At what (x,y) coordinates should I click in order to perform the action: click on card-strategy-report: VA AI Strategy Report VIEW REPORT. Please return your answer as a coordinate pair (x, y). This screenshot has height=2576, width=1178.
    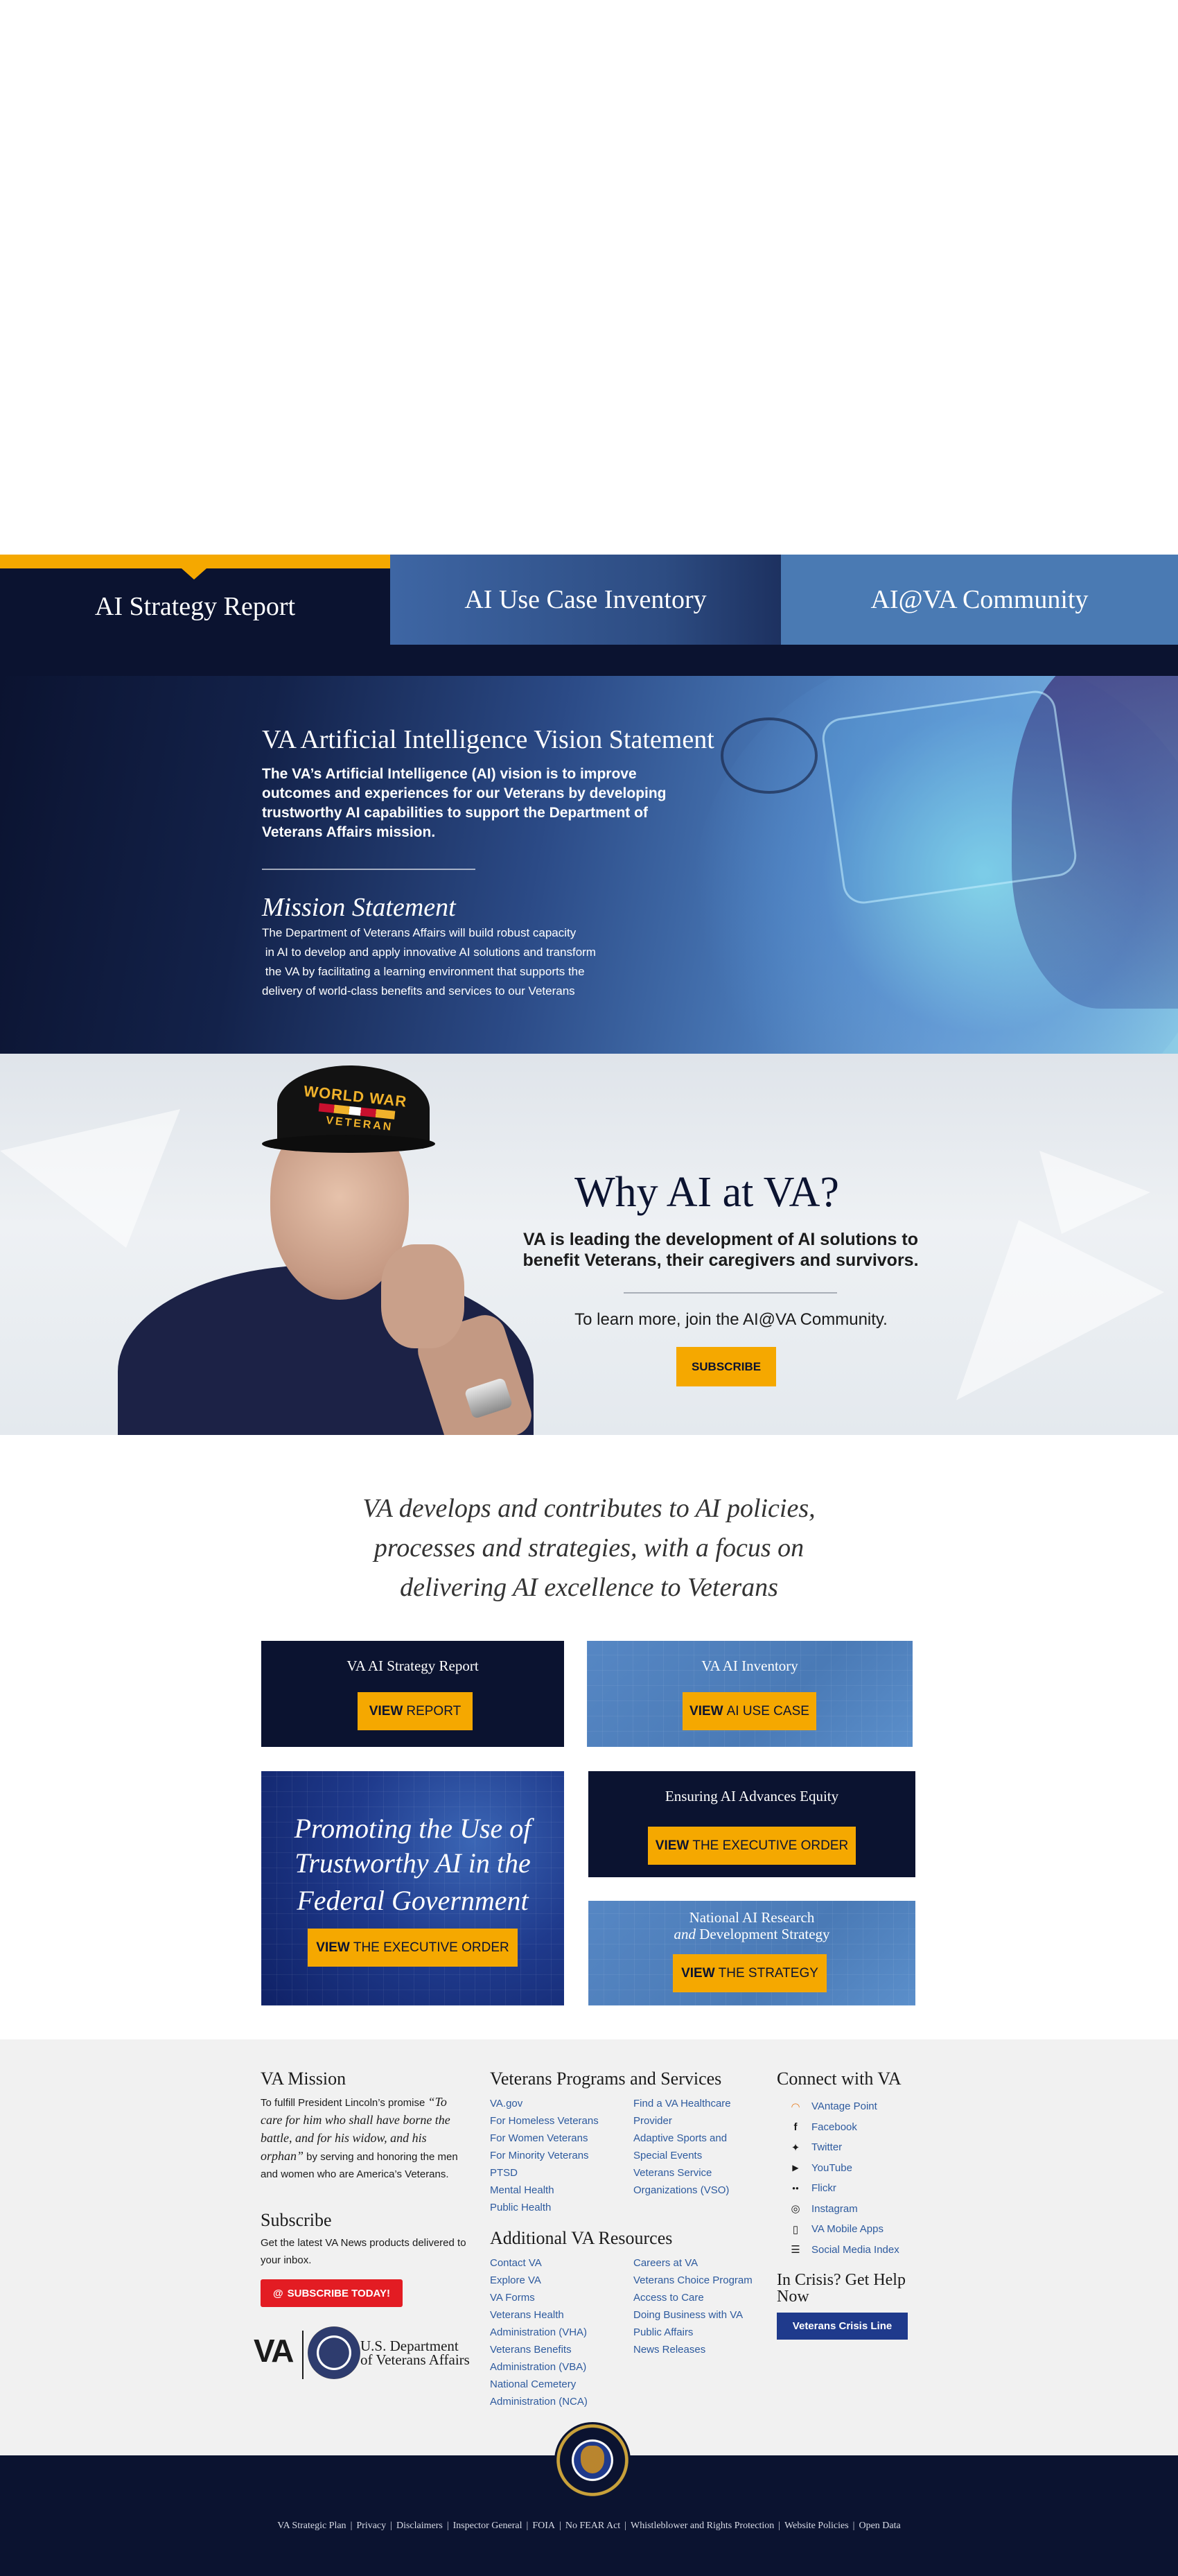
    Looking at the image, I should click on (413, 1694).